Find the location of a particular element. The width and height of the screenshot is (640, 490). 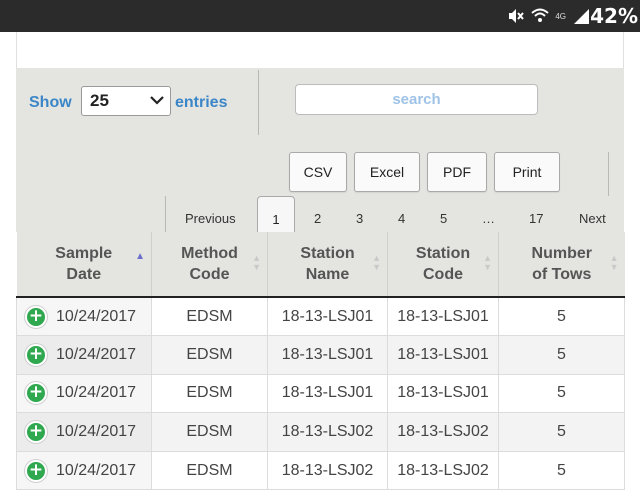

sort-ascending-icon: ▲ is located at coordinates (140, 256).